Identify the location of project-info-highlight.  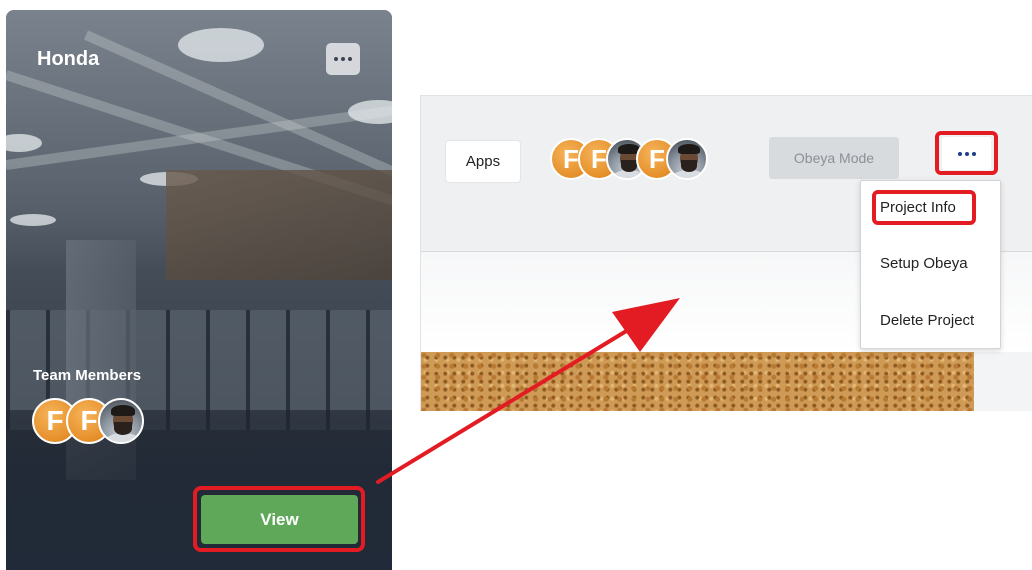
(924, 207).